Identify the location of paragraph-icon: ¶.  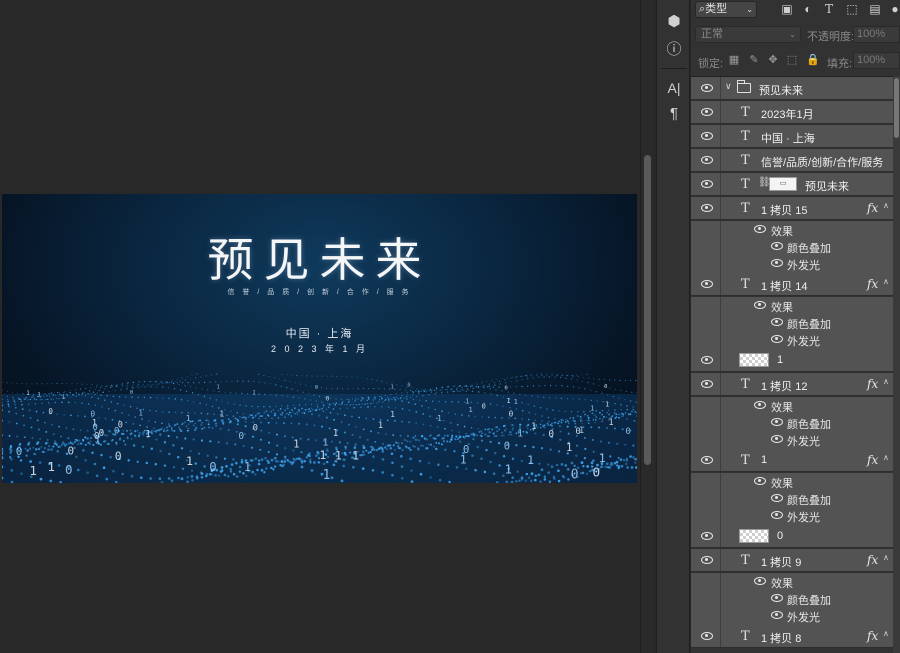
(674, 114).